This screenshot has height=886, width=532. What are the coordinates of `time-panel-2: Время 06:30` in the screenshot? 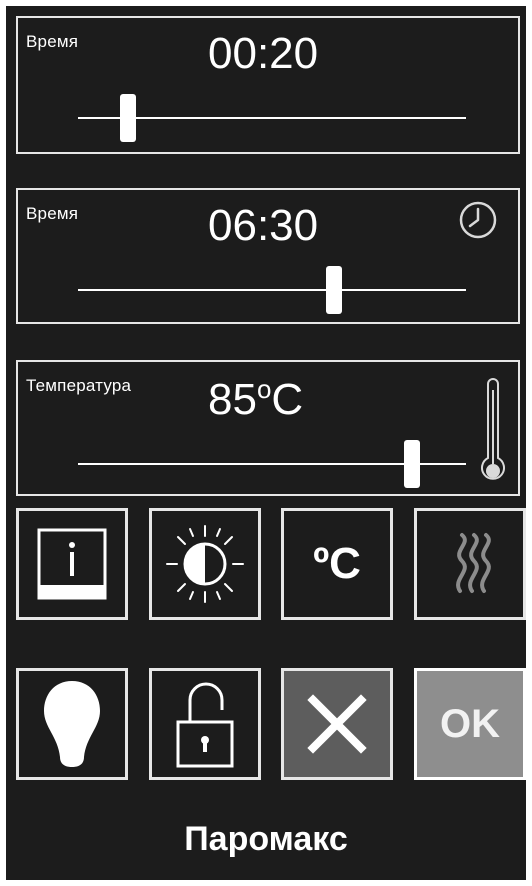 It's located at (268, 256).